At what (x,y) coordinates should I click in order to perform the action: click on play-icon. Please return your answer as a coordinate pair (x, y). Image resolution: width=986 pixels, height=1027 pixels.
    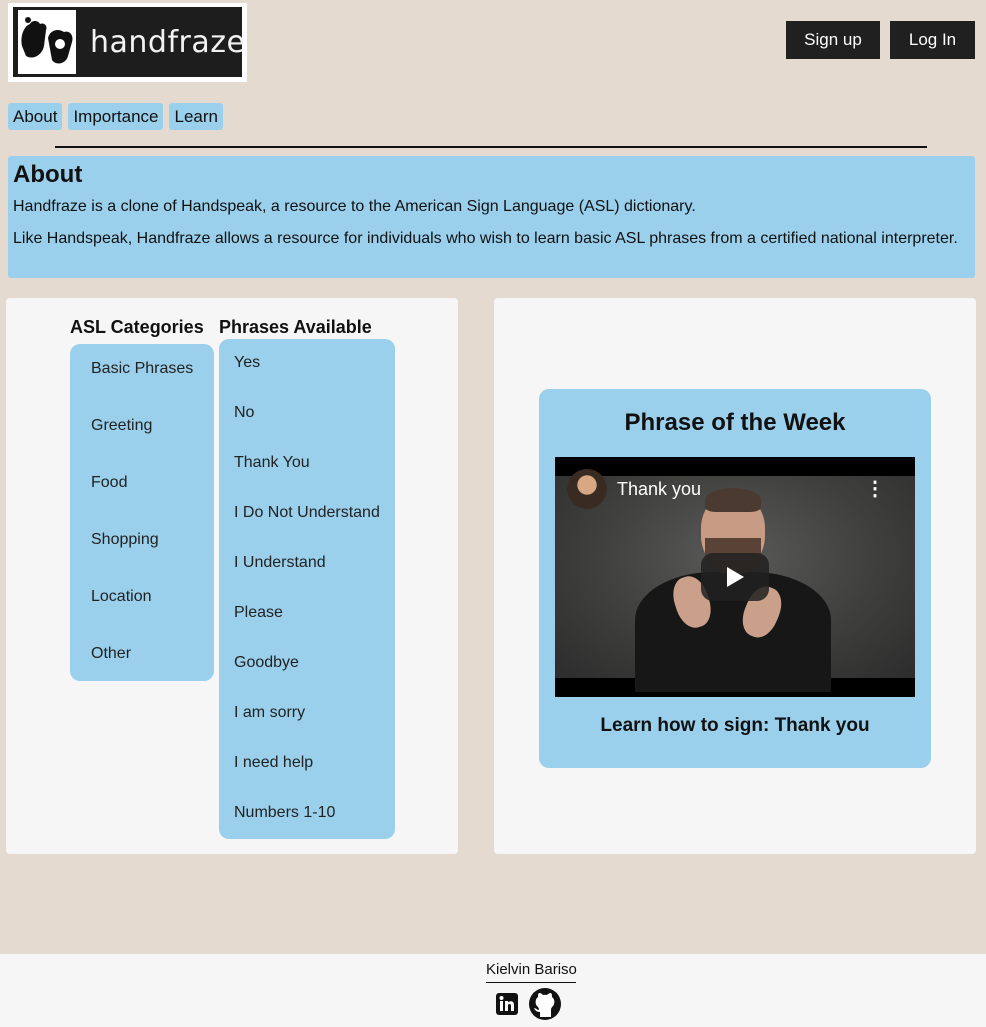
    Looking at the image, I should click on (735, 577).